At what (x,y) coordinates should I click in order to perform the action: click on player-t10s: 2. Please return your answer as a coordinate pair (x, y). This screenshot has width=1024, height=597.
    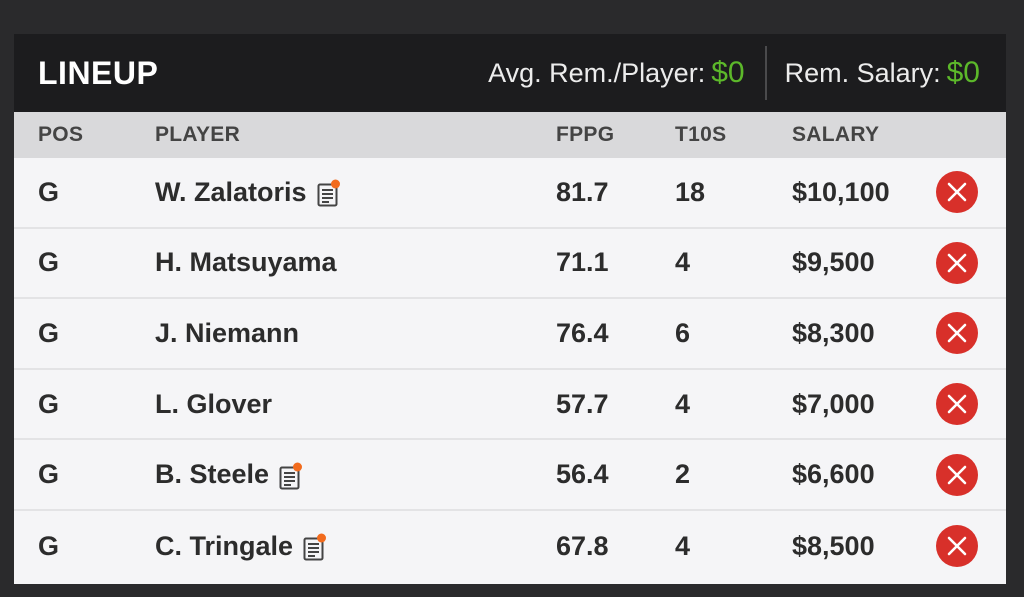
    Looking at the image, I should click on (683, 474).